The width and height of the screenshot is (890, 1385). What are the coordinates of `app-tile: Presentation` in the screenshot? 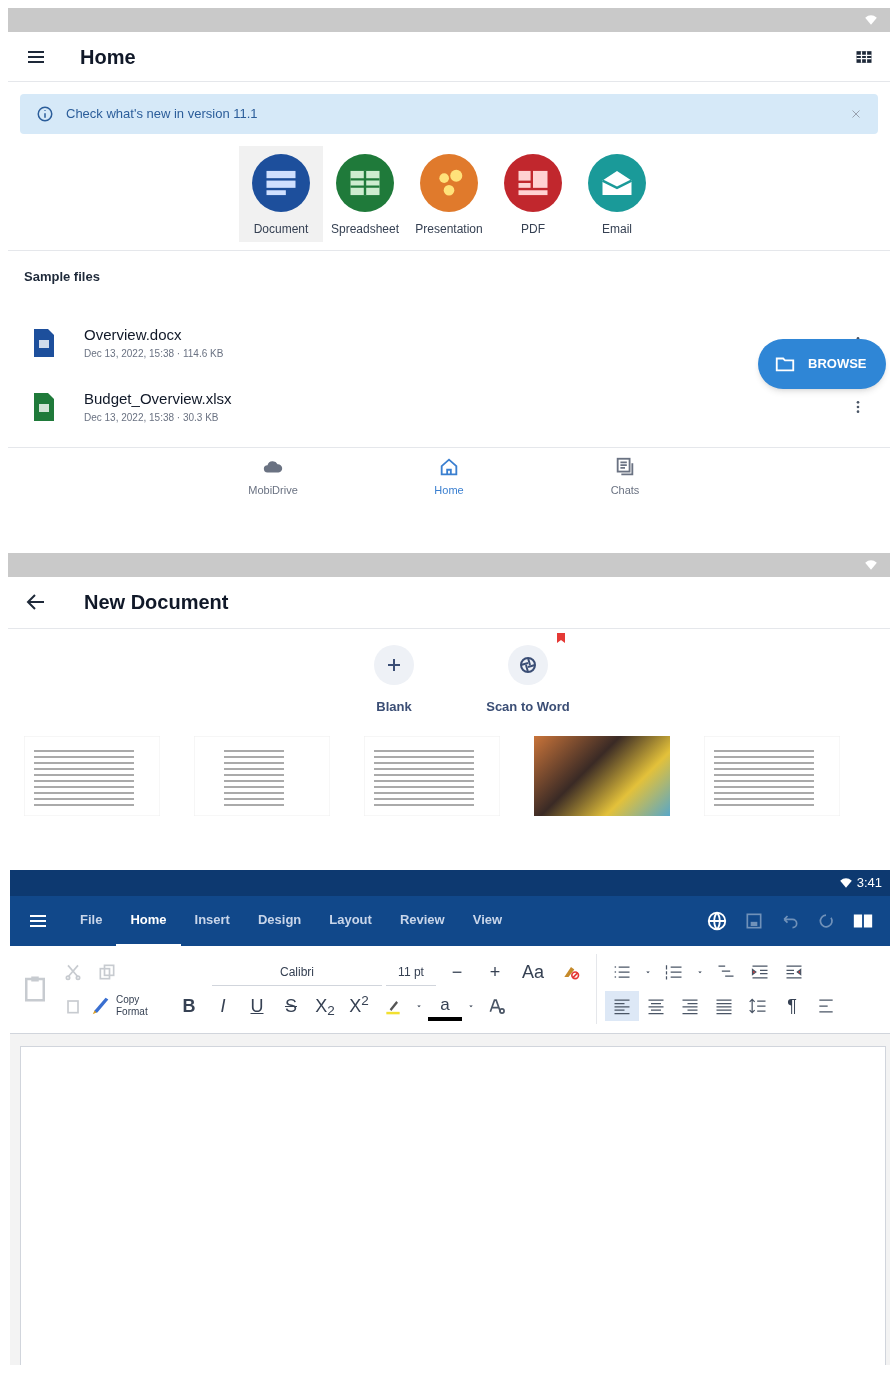 It's located at (449, 194).